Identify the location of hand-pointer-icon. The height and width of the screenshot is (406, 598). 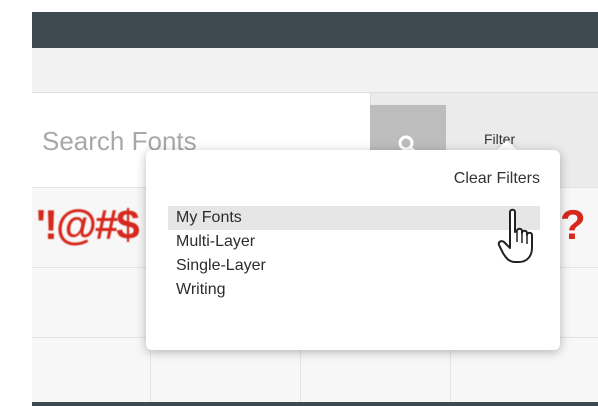
(515, 235).